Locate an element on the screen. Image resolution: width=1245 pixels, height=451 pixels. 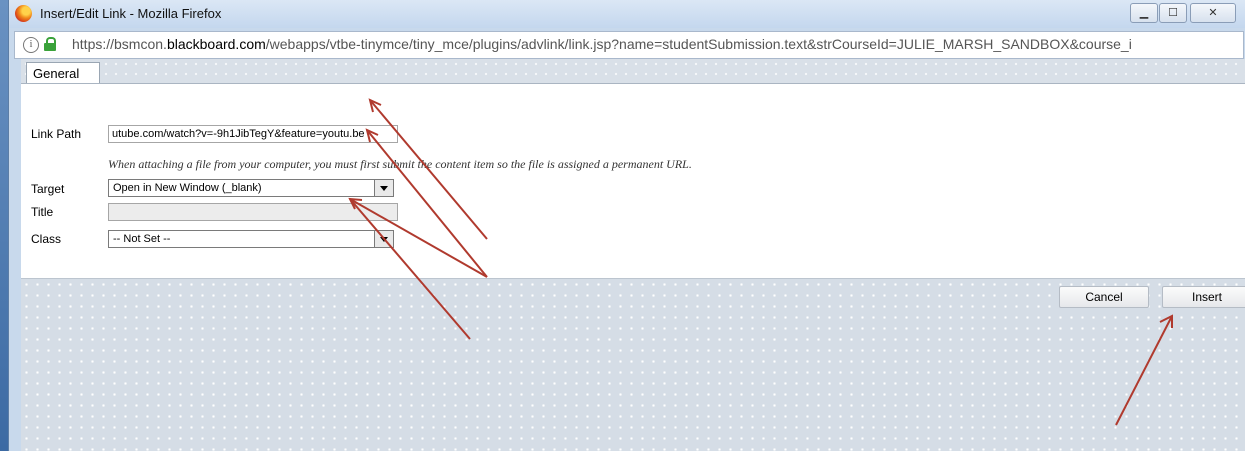
red-arrow-to-link-path is located at coordinates (426, 203).